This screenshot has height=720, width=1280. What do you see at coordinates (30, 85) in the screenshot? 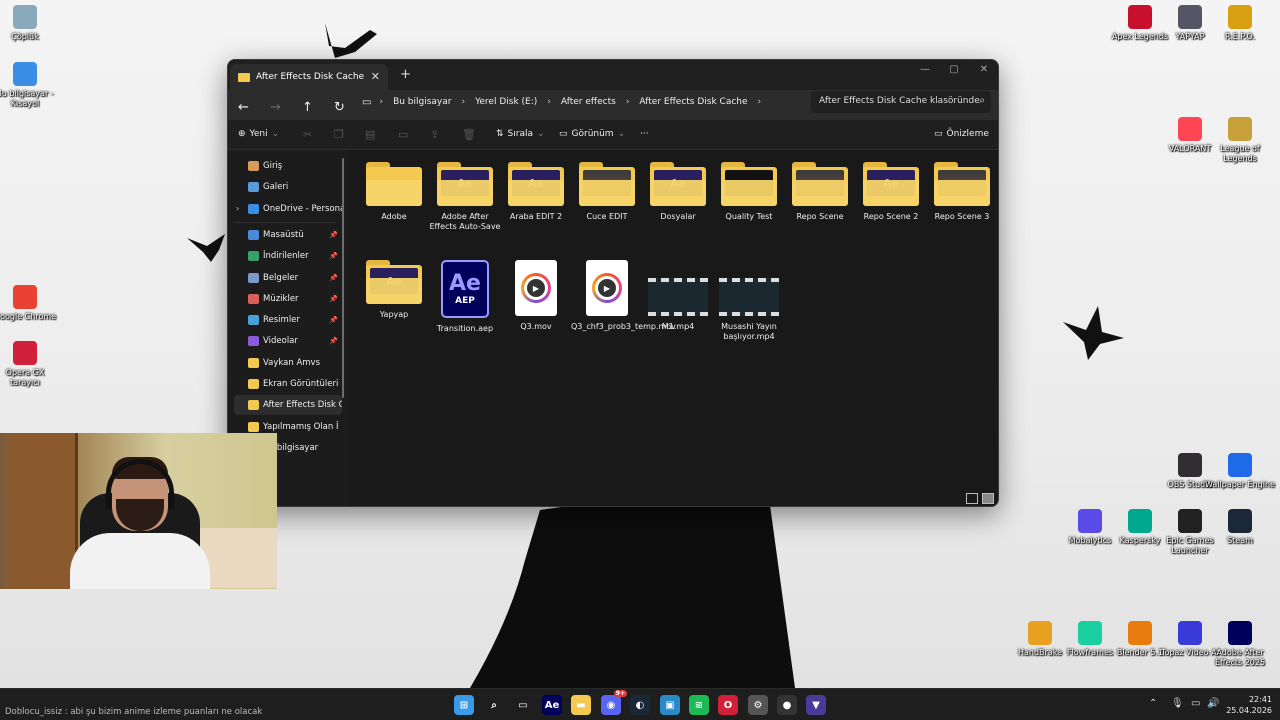
I see `desktop-shortcut: Bu bilgisayar - Kısayol` at bounding box center [30, 85].